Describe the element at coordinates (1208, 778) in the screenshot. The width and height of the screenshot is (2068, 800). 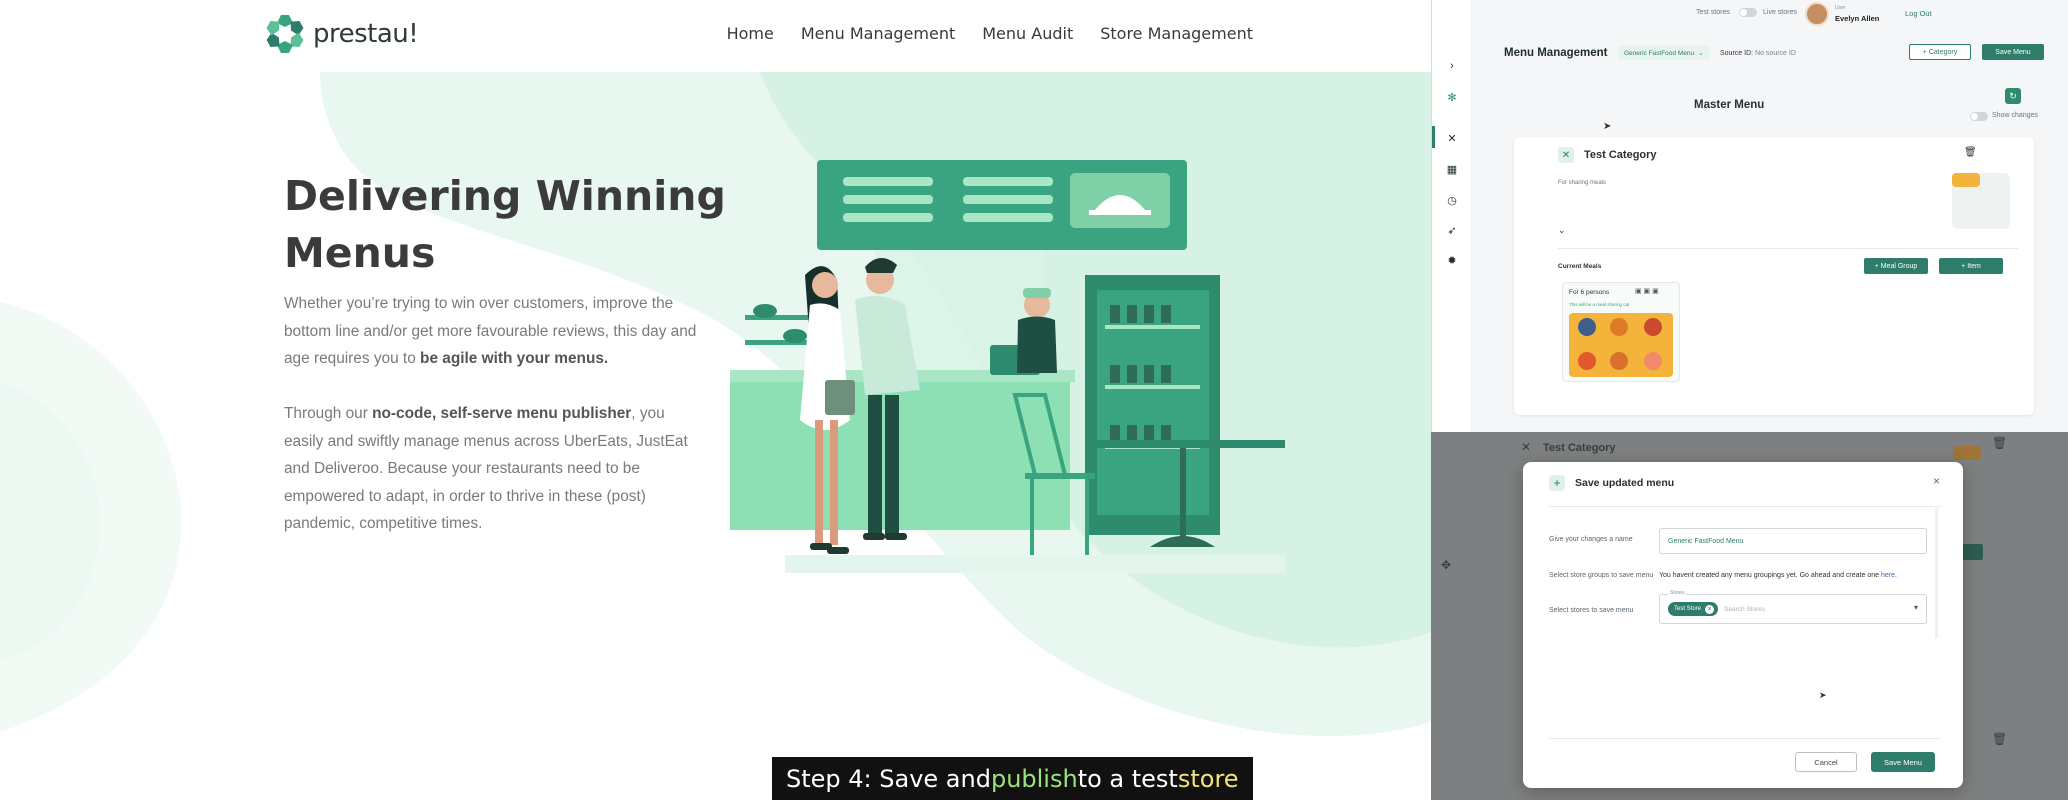
I see `caption-highlight-store: store` at that location.